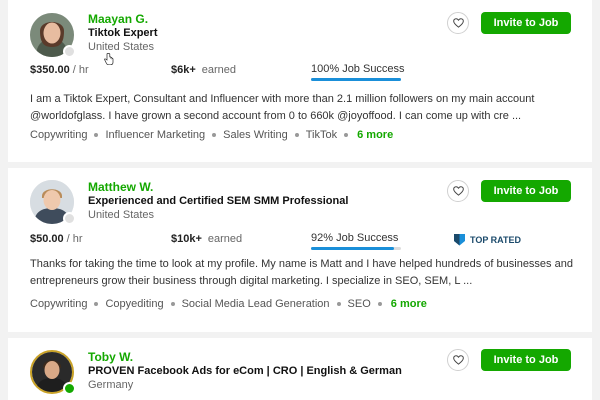 The height and width of the screenshot is (400, 600). What do you see at coordinates (256, 304) in the screenshot?
I see `skill-tag: Social Media Lead Generation` at bounding box center [256, 304].